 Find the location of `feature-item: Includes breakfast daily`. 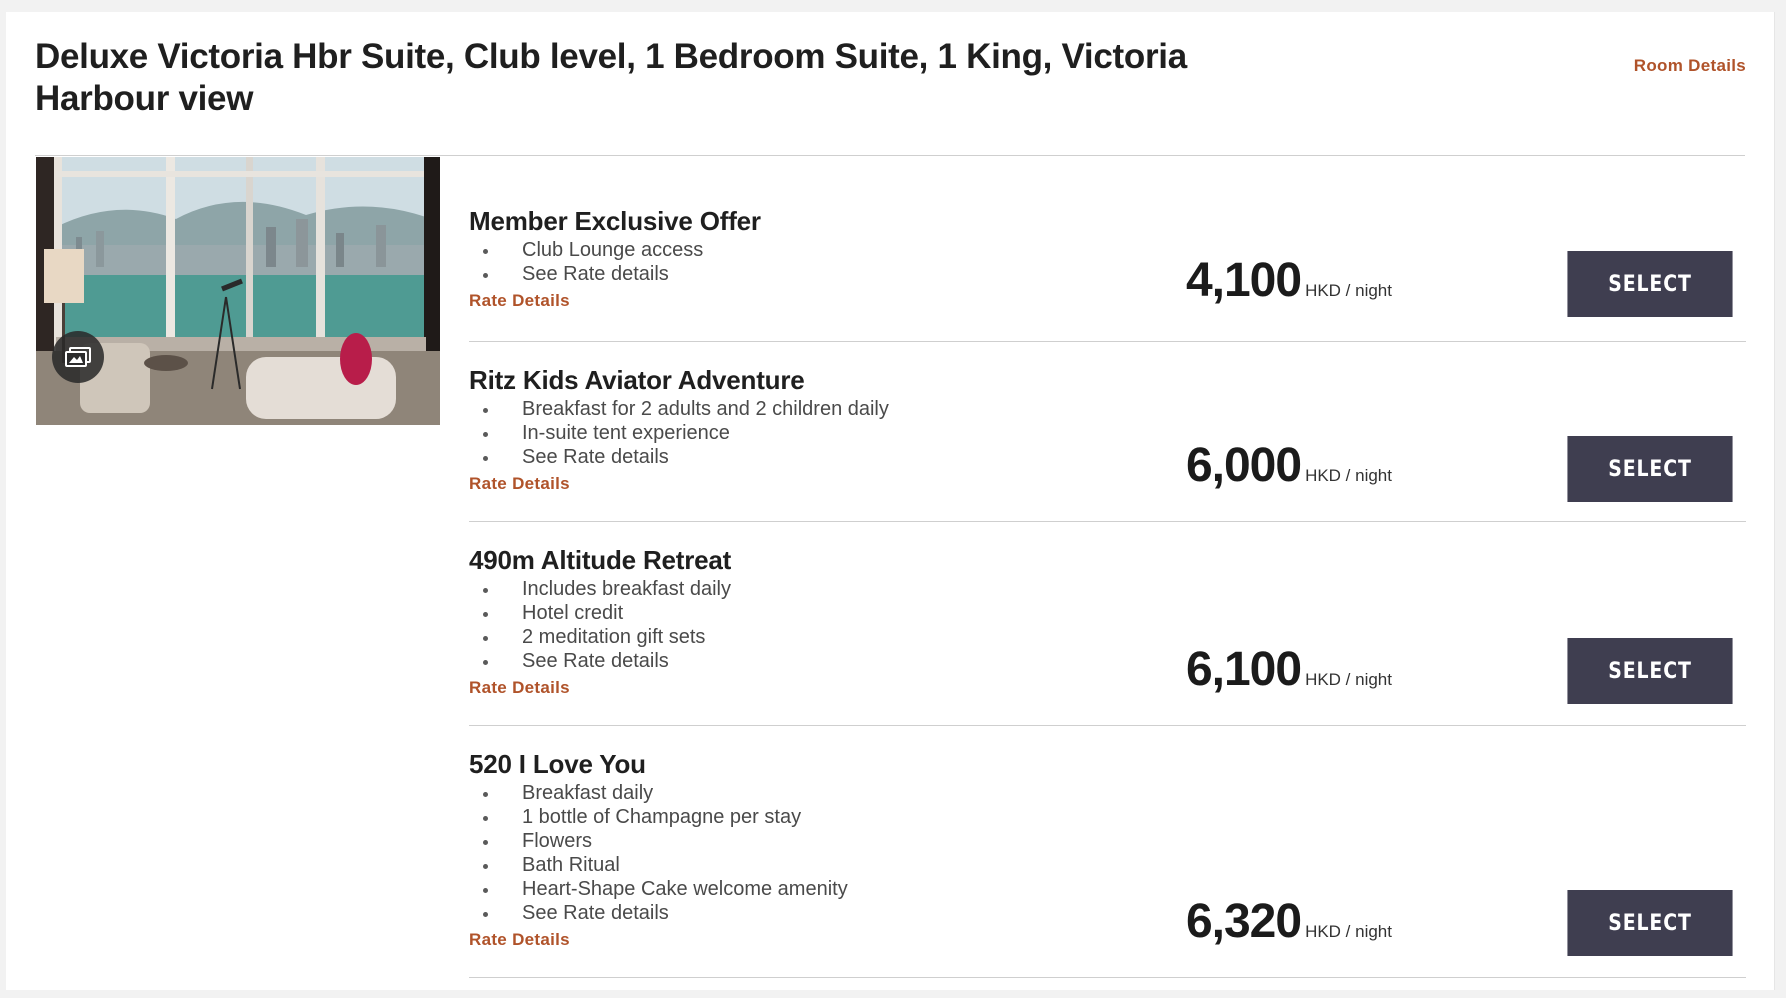

feature-item: Includes breakfast daily is located at coordinates (600, 589).